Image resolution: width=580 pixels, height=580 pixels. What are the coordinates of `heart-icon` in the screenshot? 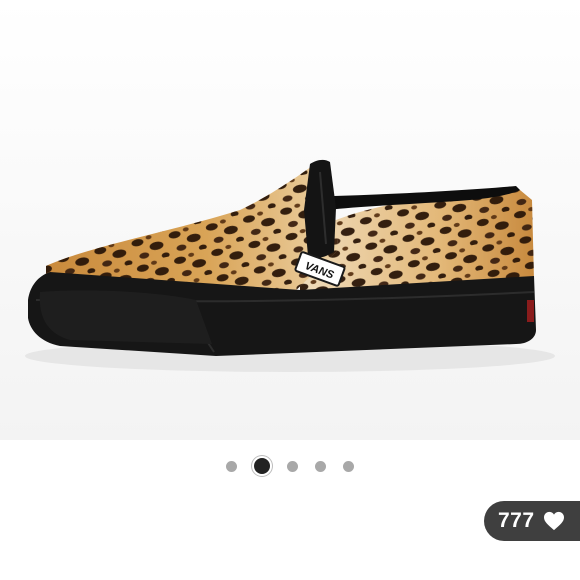 It's located at (553, 521).